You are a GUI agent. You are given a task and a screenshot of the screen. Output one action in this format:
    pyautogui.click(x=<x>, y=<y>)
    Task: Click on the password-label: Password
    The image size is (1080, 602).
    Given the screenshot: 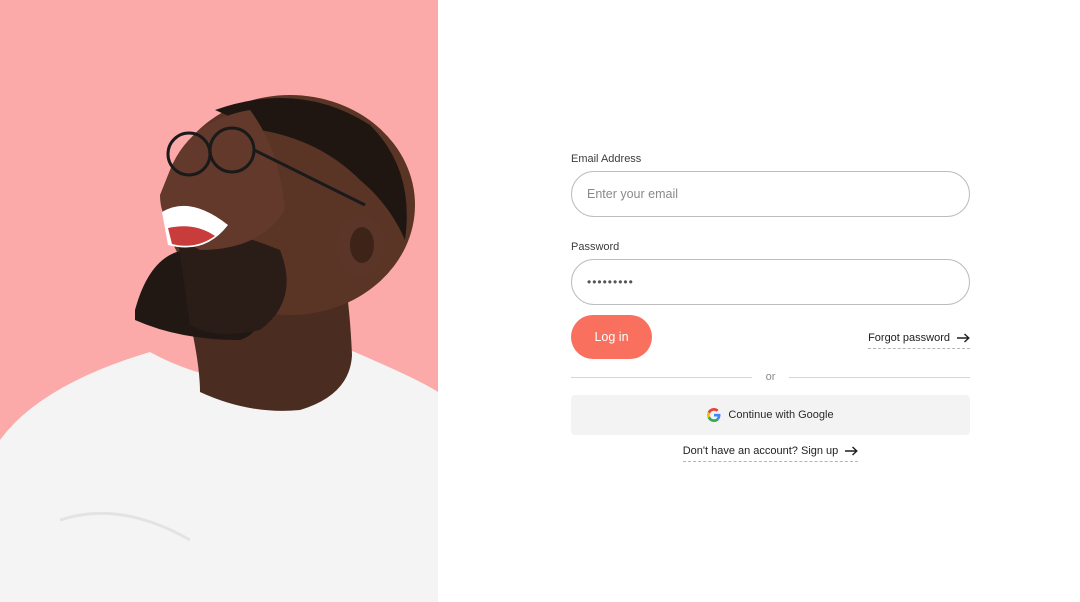 What is the action you would take?
    pyautogui.click(x=595, y=247)
    